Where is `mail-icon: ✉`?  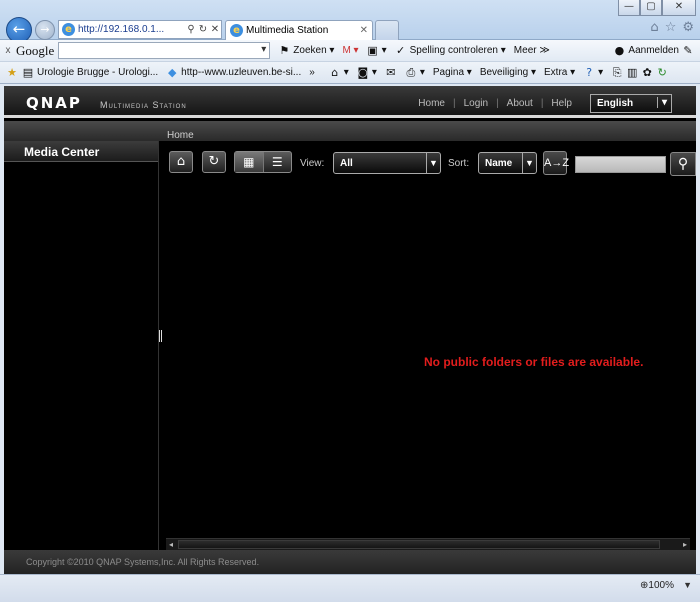
mail-icon: ✉ is located at coordinates (391, 72).